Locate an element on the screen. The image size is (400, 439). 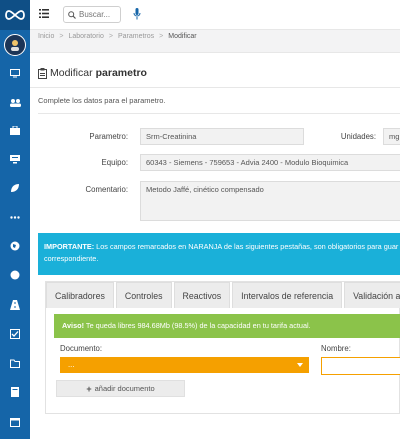
tab-validacion: Validación au is located at coordinates (372, 295).